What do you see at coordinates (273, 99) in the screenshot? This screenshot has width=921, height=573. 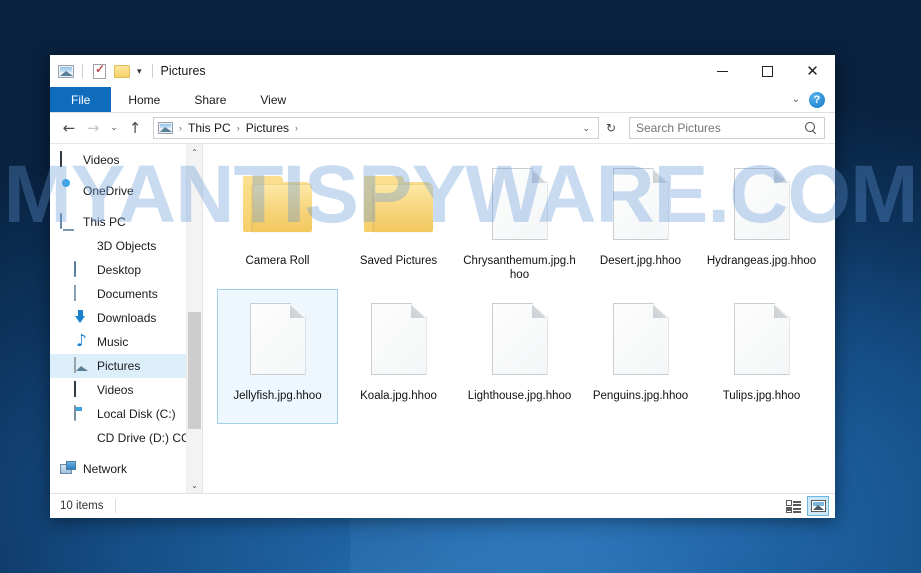 I see `tab-view: View` at bounding box center [273, 99].